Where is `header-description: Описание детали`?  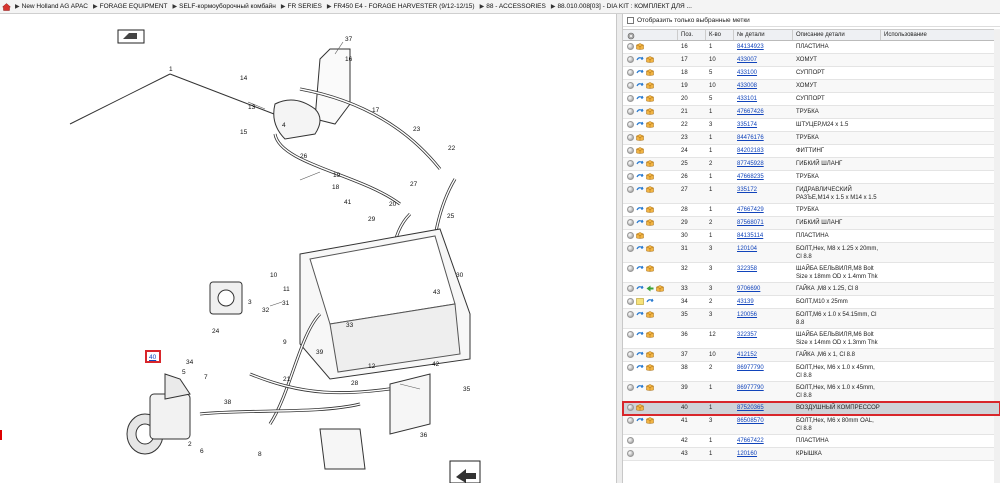 header-description: Описание детали is located at coordinates (837, 35).